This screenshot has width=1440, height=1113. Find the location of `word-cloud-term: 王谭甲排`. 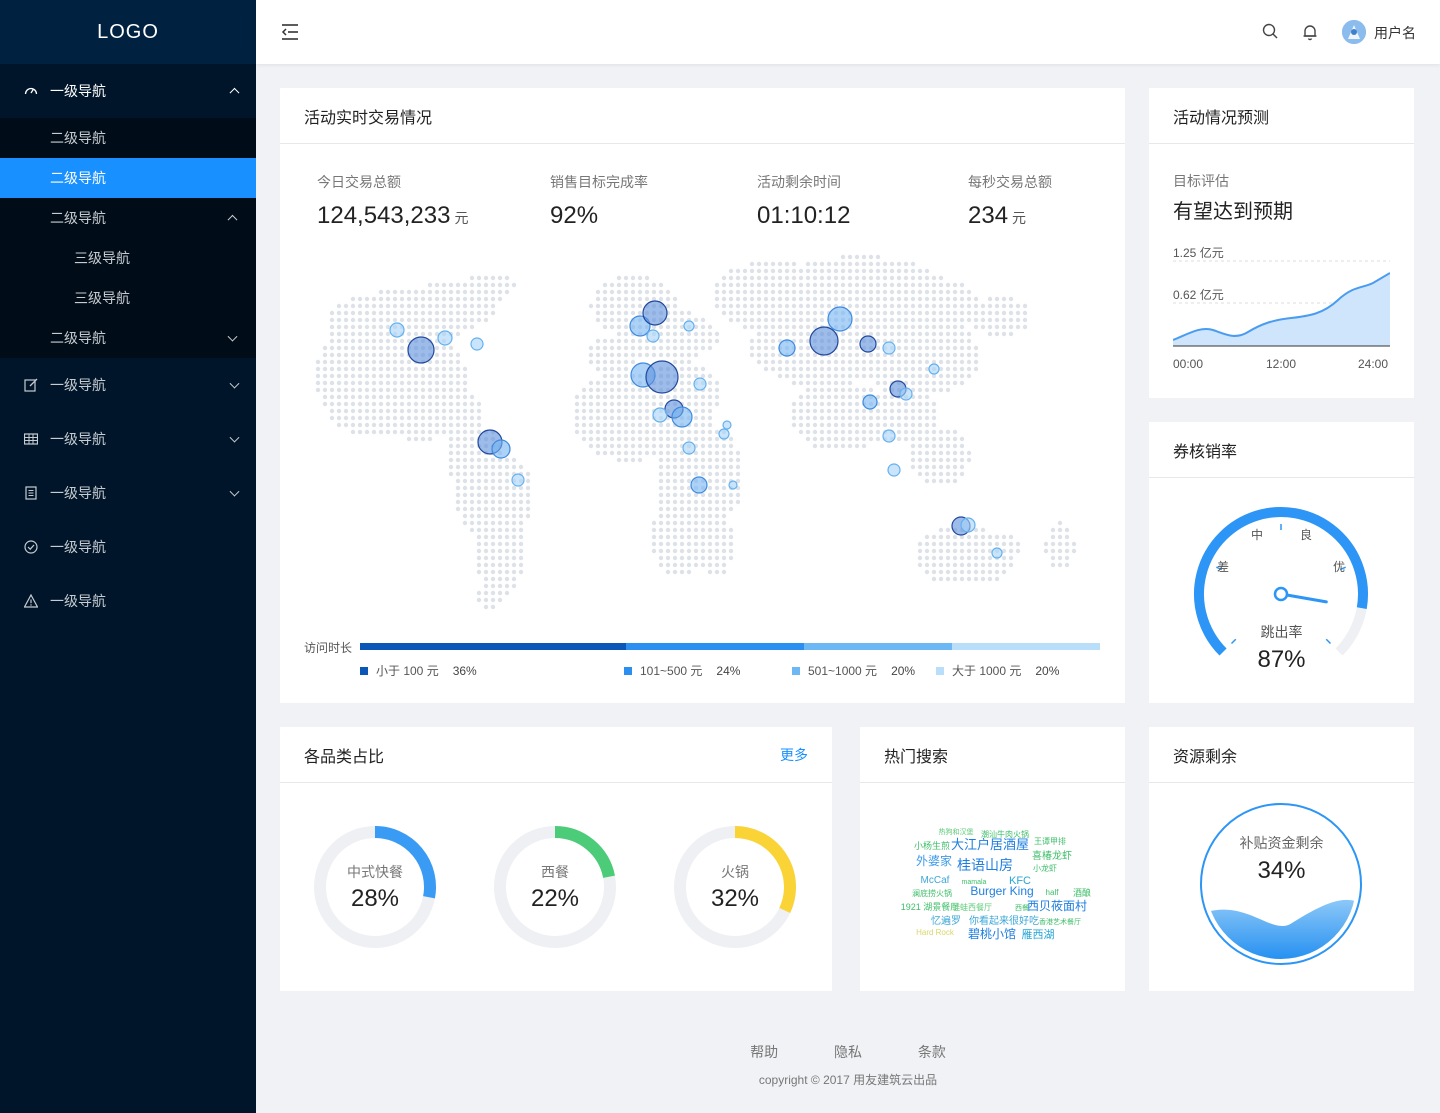

word-cloud-term: 王谭甲排 is located at coordinates (1050, 841).